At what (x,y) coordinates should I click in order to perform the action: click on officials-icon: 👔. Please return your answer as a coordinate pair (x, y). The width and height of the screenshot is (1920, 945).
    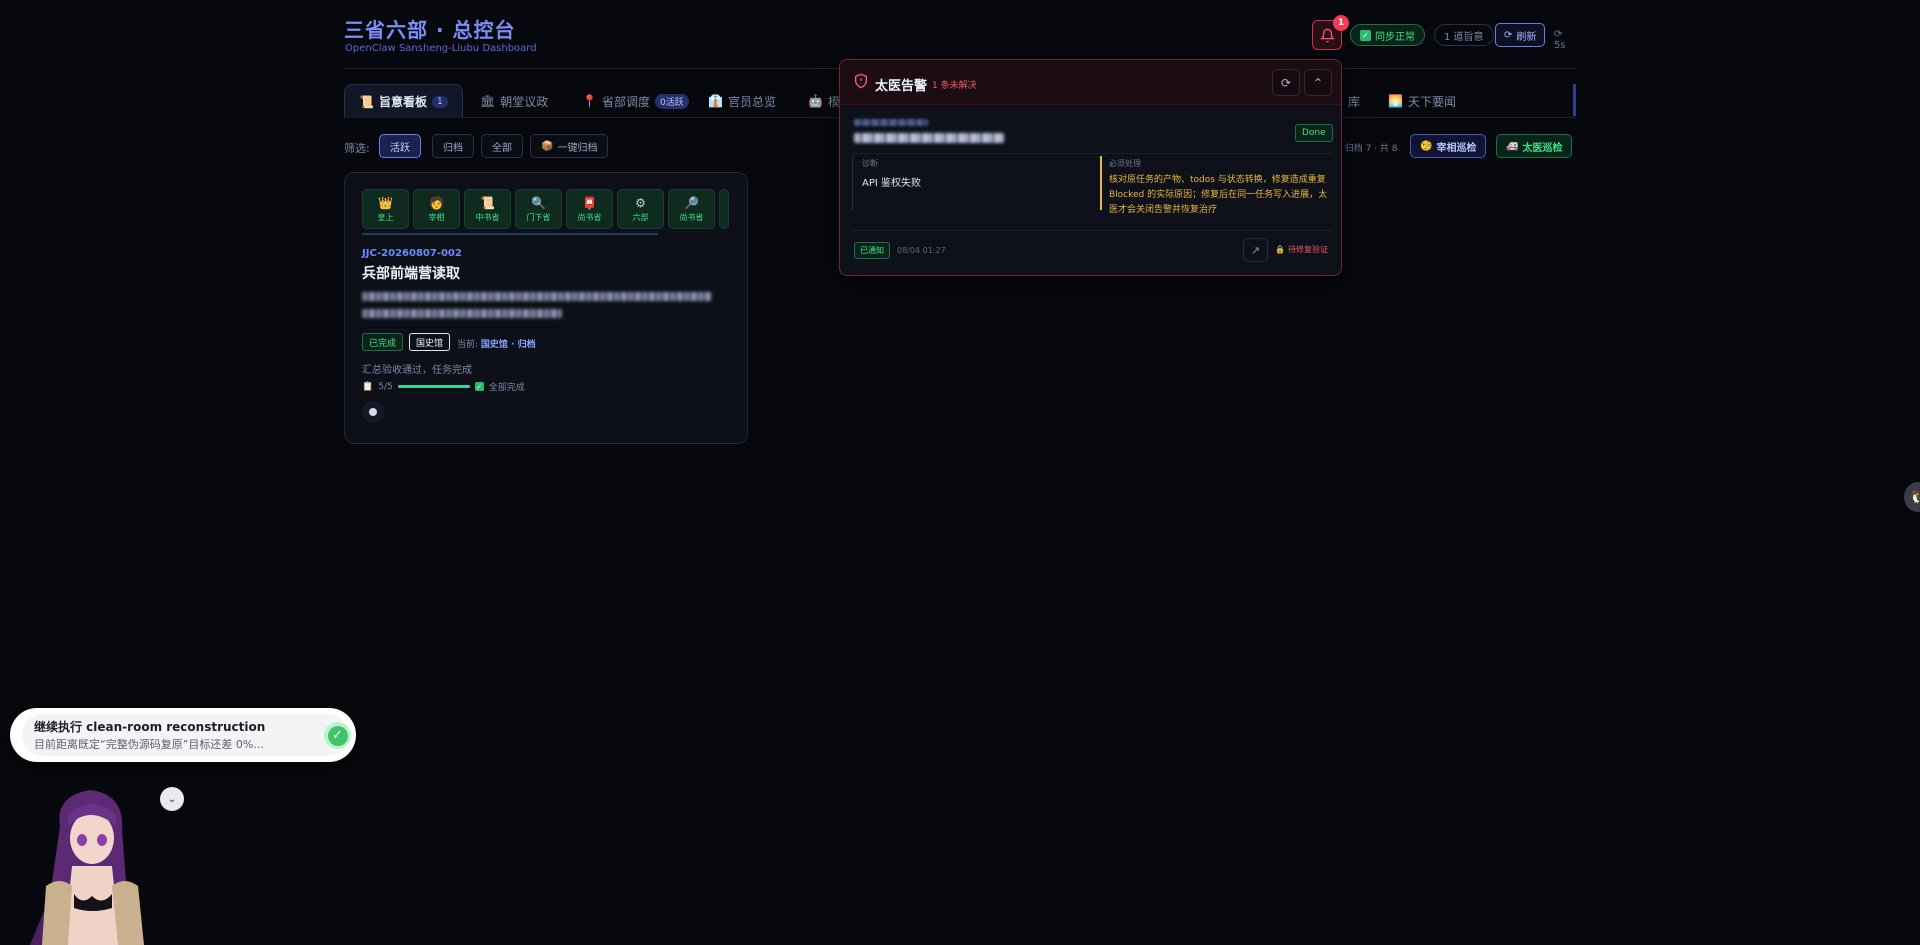
    Looking at the image, I should click on (715, 101).